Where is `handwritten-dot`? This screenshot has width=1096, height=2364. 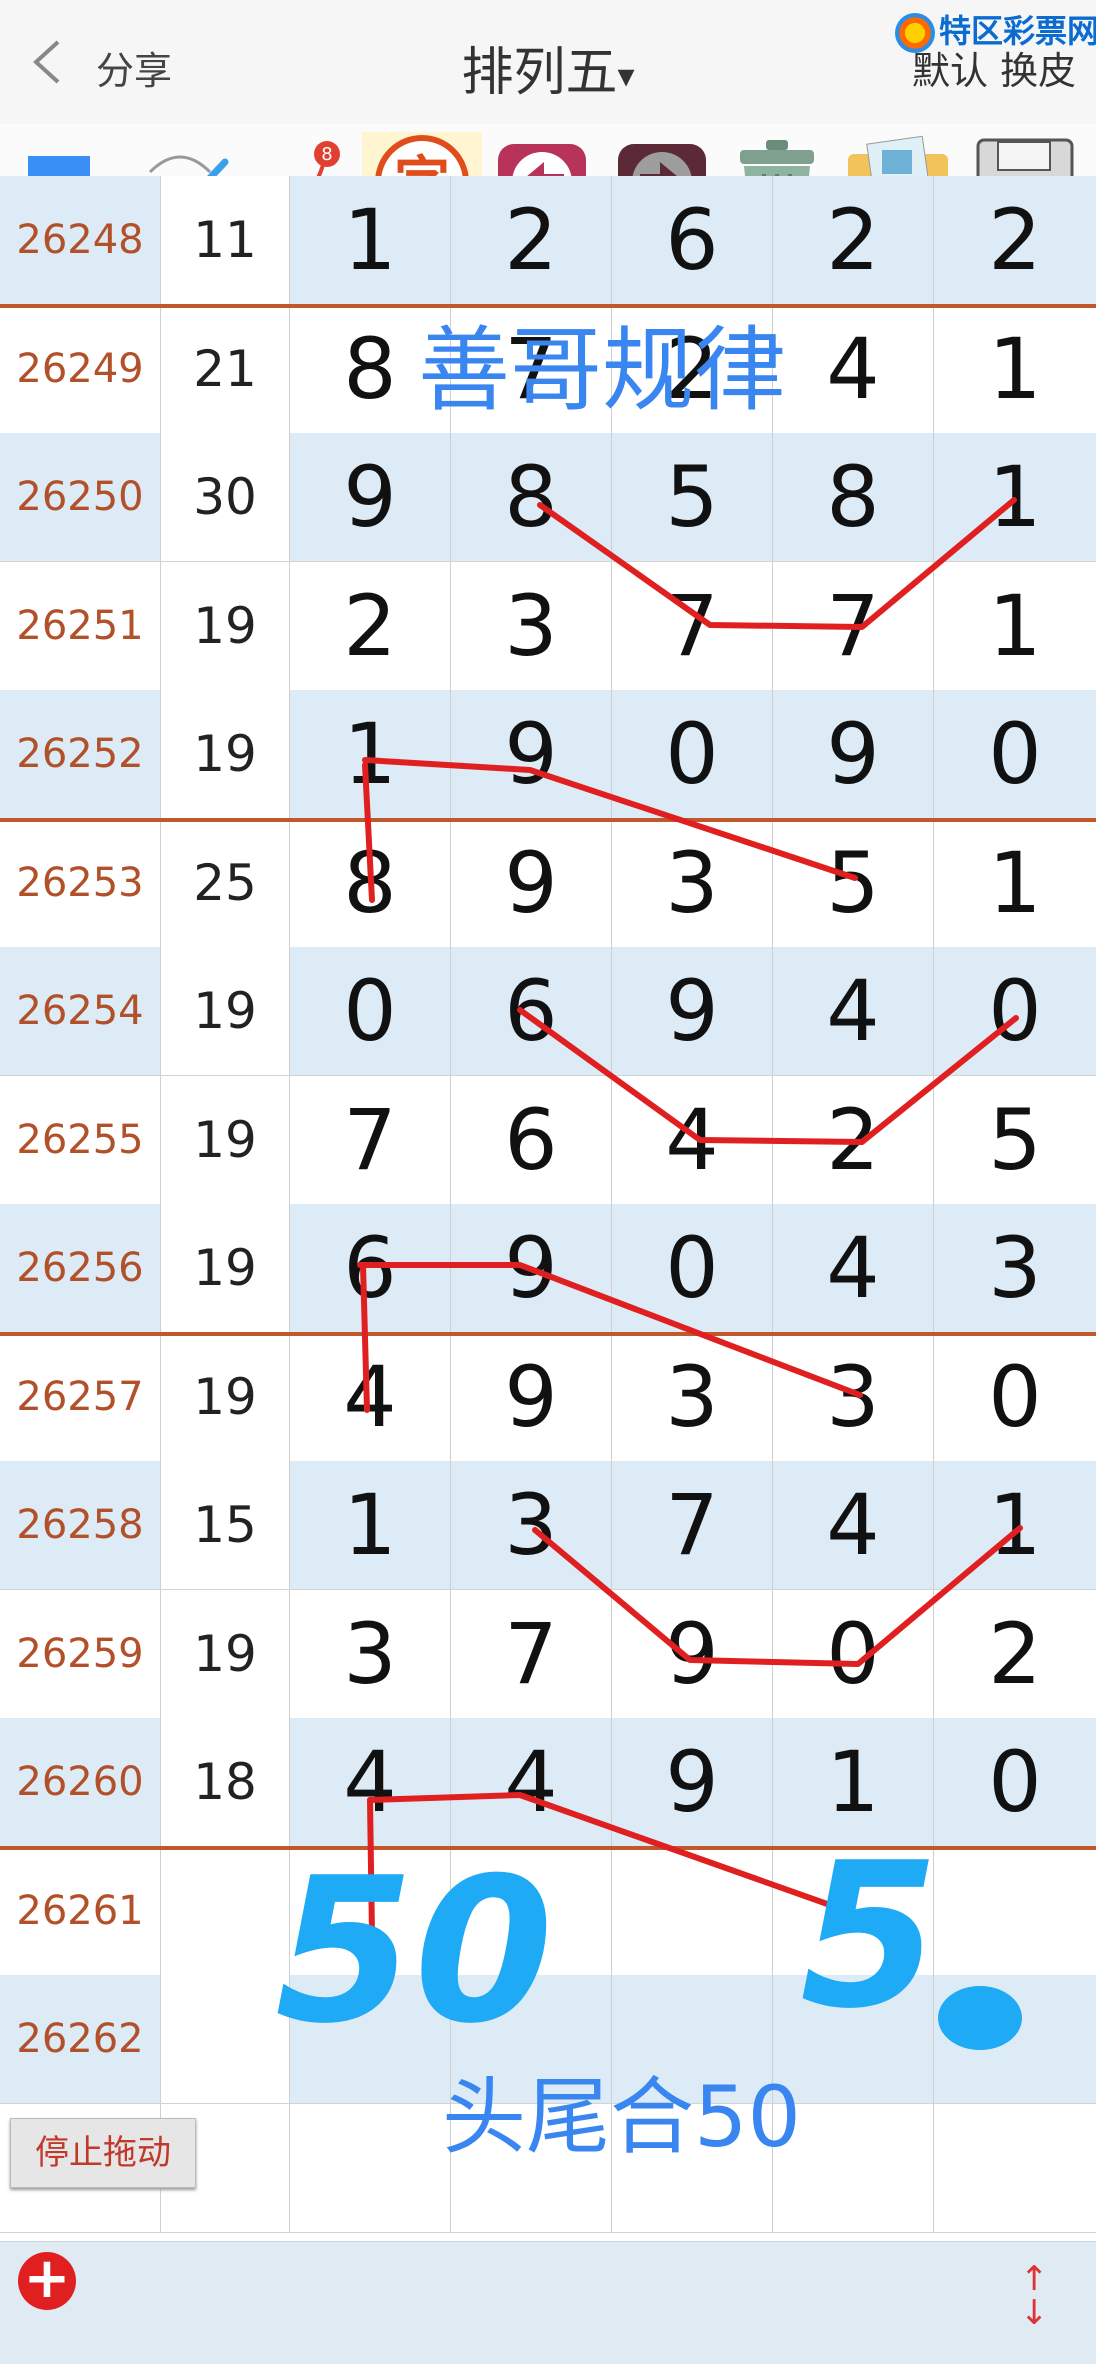 handwritten-dot is located at coordinates (980, 2018).